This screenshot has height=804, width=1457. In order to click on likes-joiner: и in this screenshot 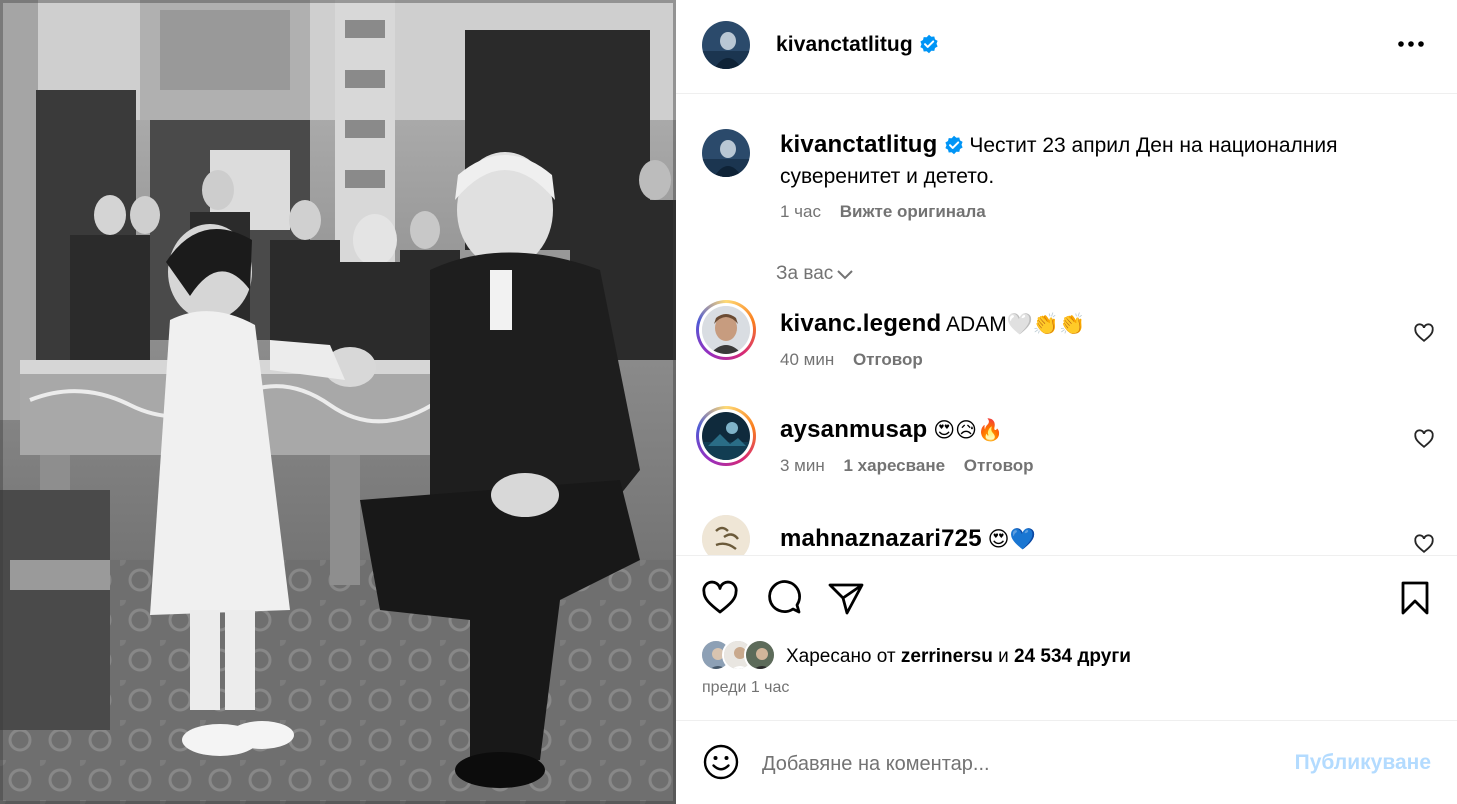, I will do `click(1003, 656)`.